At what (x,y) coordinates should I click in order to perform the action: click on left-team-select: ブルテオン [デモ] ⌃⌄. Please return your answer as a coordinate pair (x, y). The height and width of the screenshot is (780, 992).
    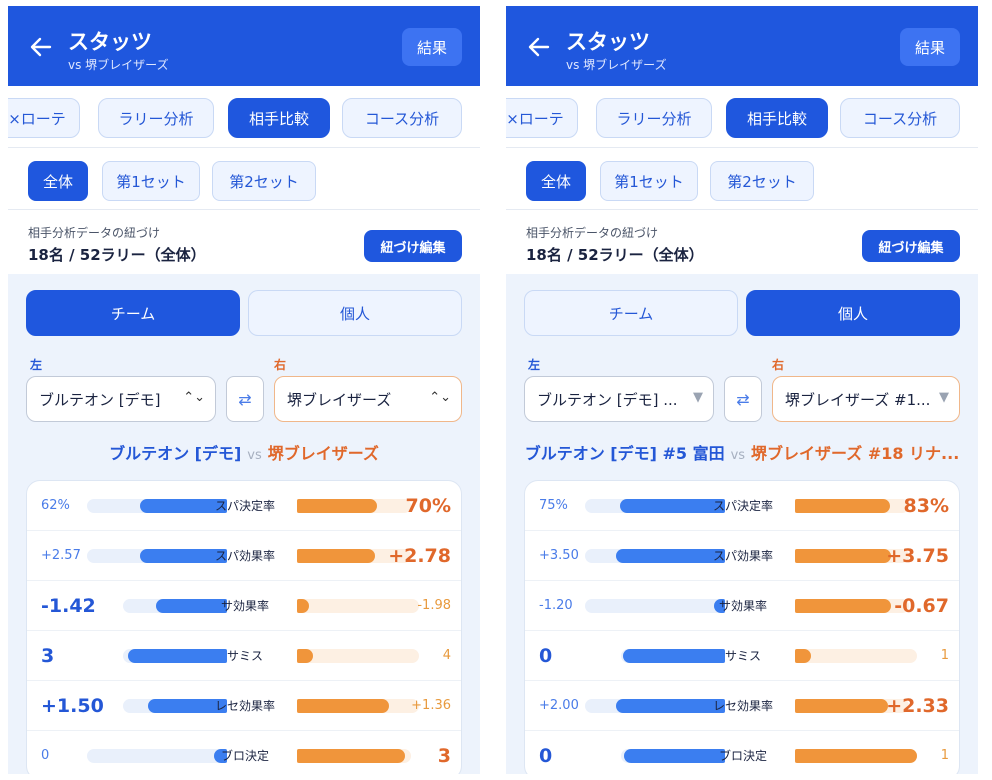
    Looking at the image, I should click on (121, 399).